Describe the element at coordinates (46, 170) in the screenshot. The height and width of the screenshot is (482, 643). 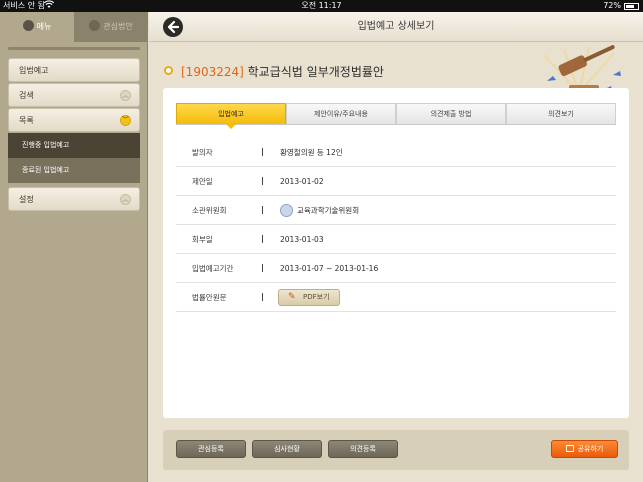
I see `sidebar-subitem-label: 종료된 입법예고` at that location.